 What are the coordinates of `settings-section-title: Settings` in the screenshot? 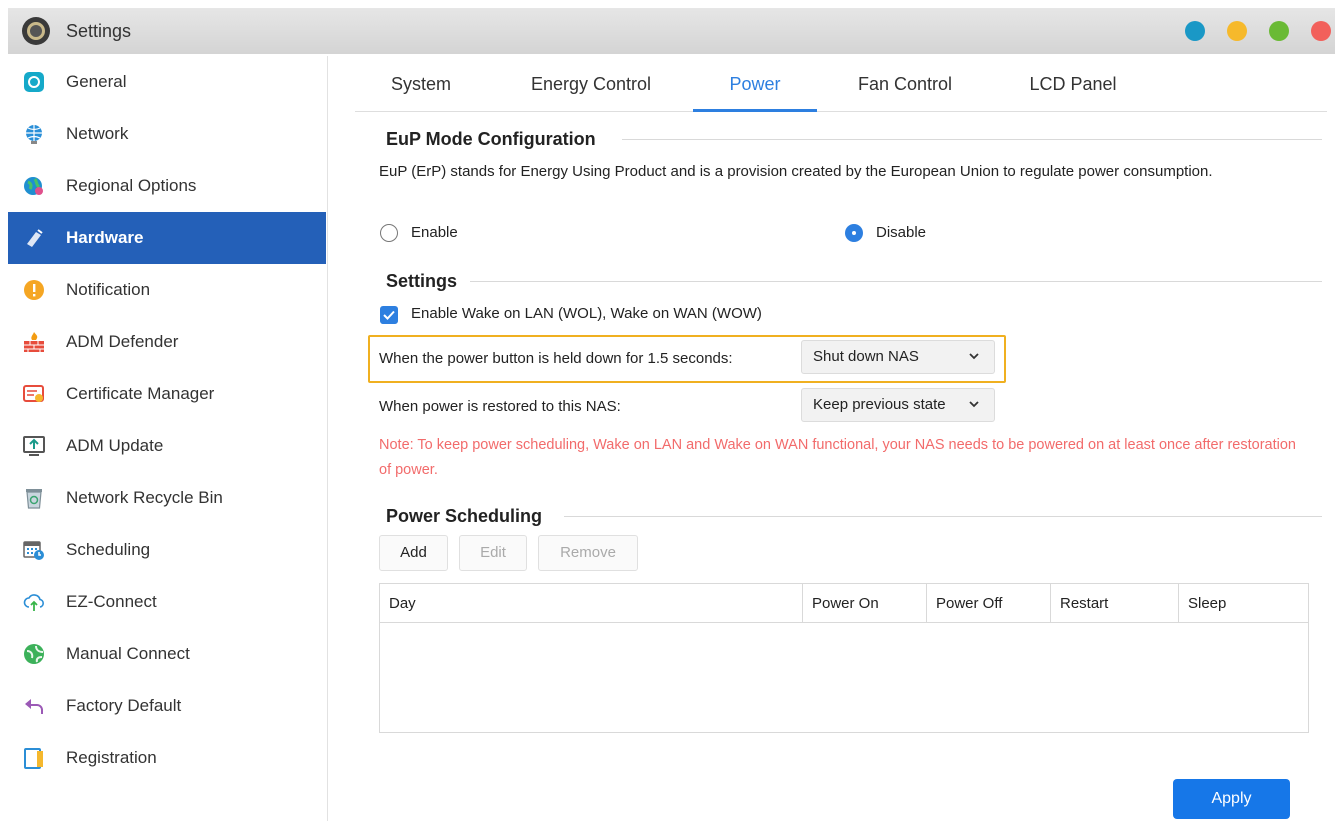 It's located at (422, 281).